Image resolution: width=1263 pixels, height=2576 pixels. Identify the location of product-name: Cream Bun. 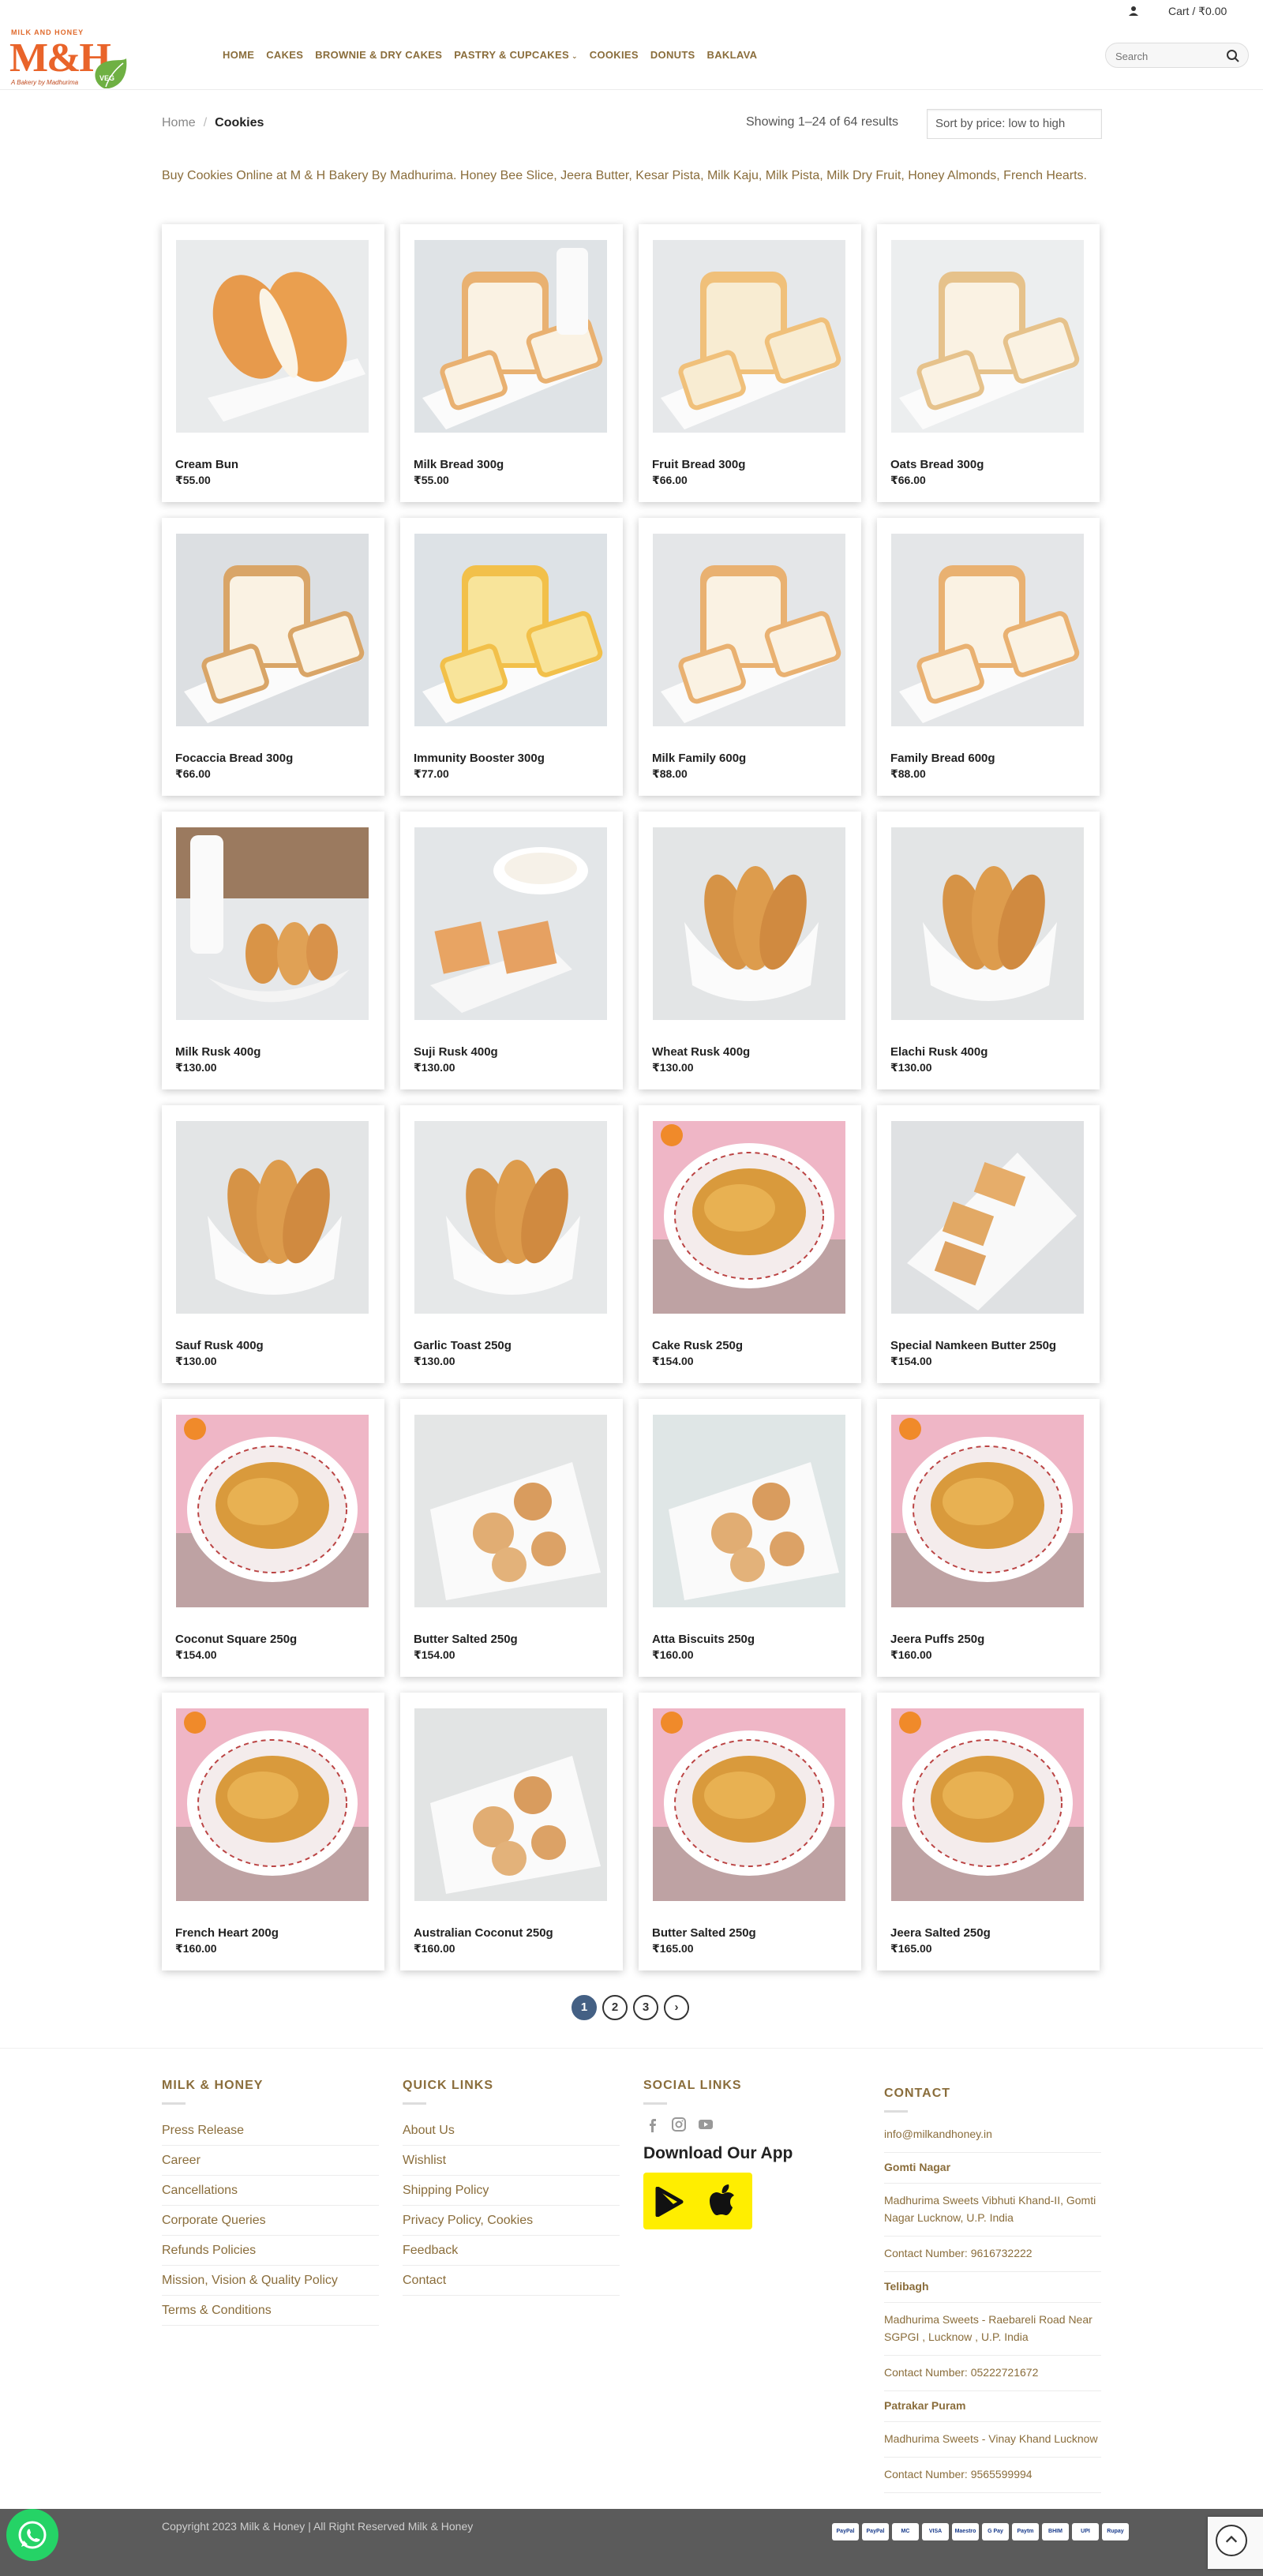
(206, 464).